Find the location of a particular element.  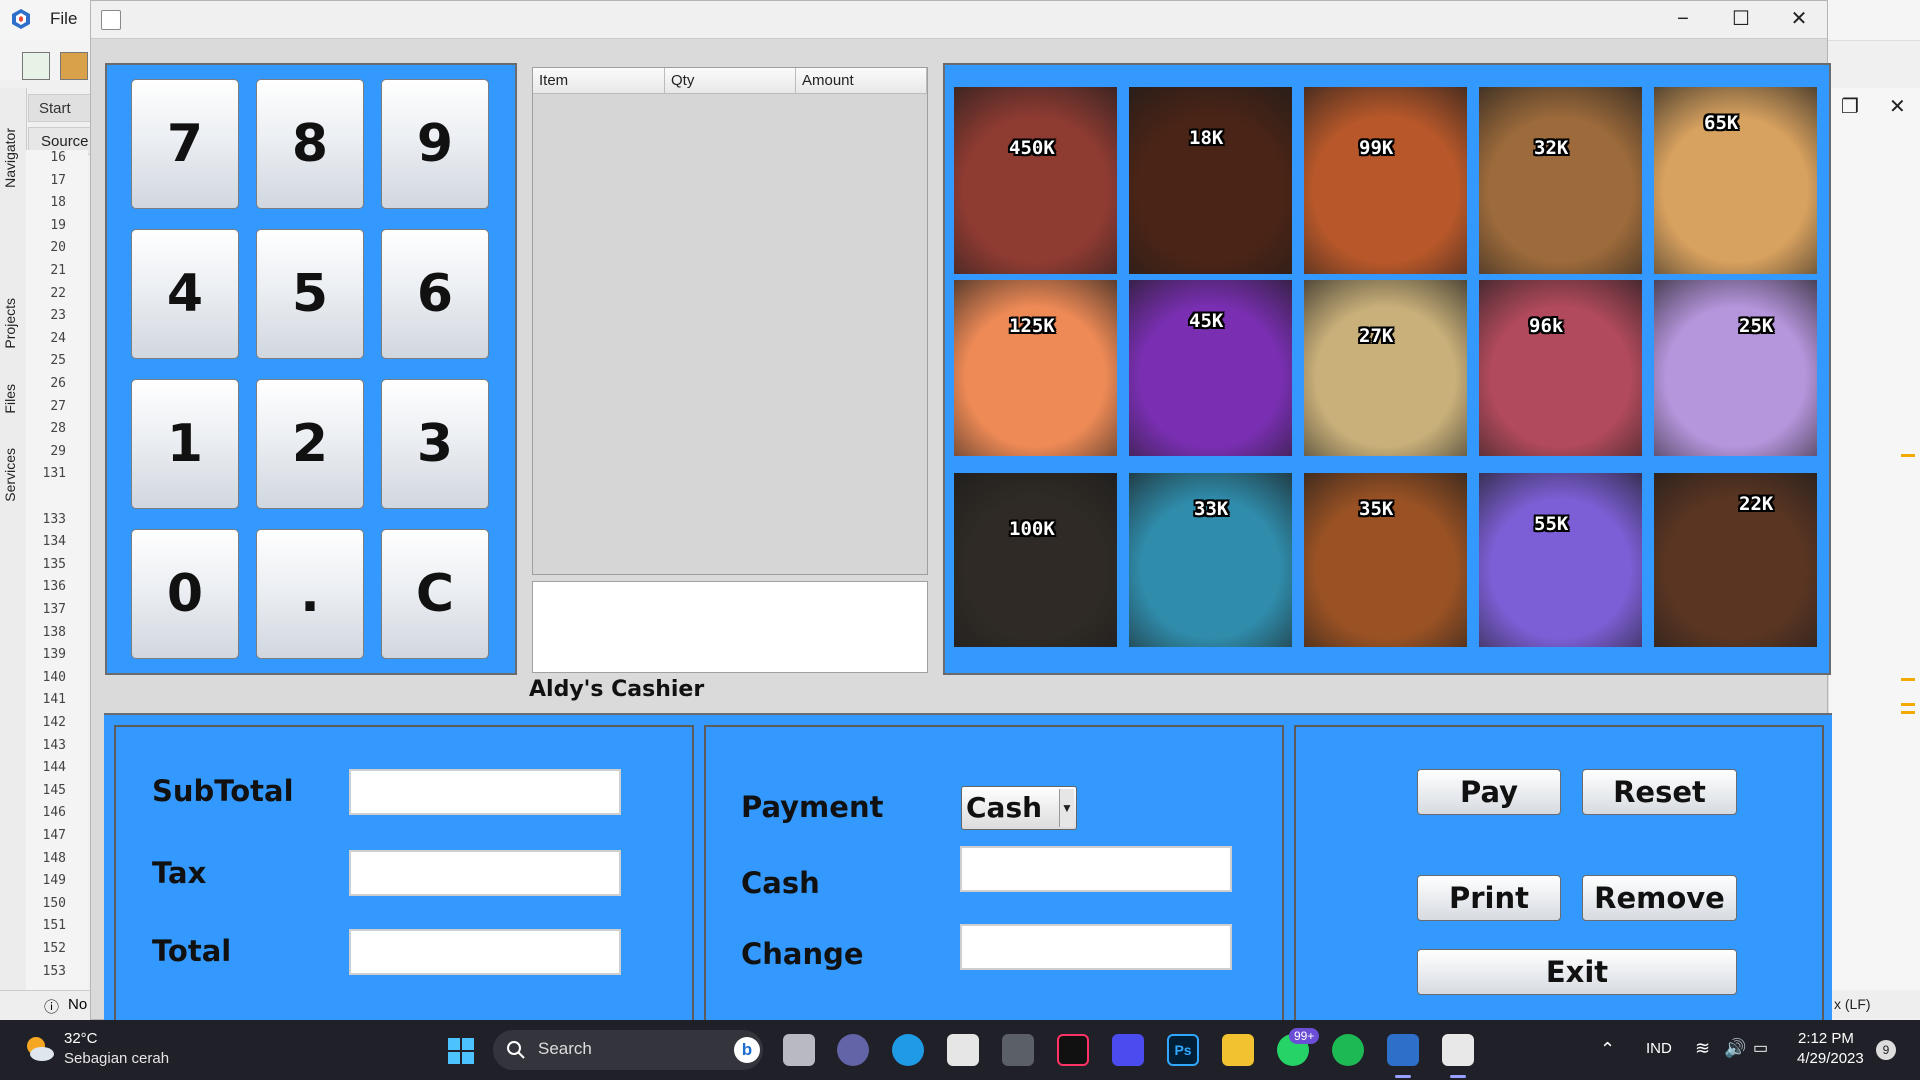

key-clear: C is located at coordinates (435, 594).